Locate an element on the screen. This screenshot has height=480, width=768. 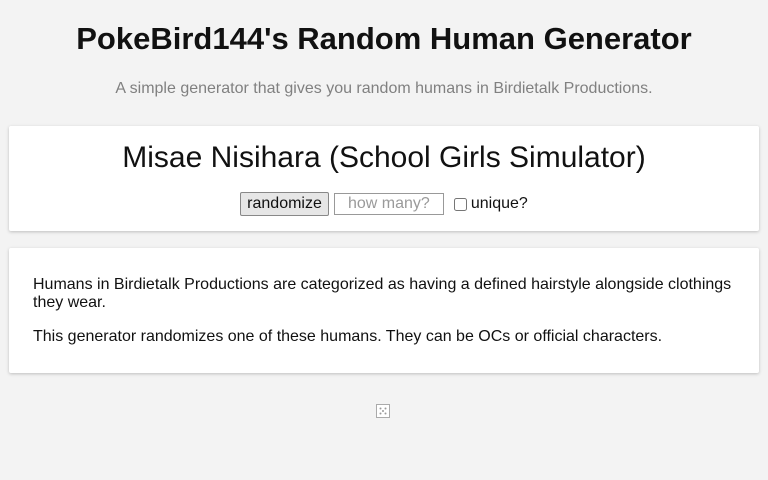
unique-checkbox is located at coordinates (460, 204).